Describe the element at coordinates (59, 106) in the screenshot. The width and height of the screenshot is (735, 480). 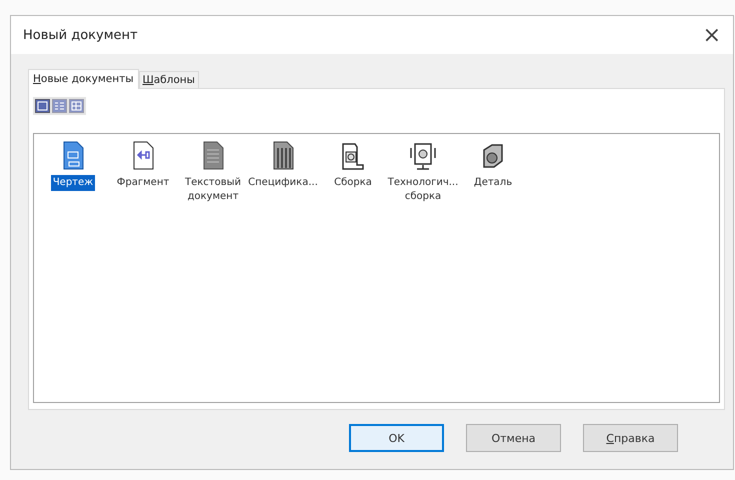
I see `list-view-icon` at that location.